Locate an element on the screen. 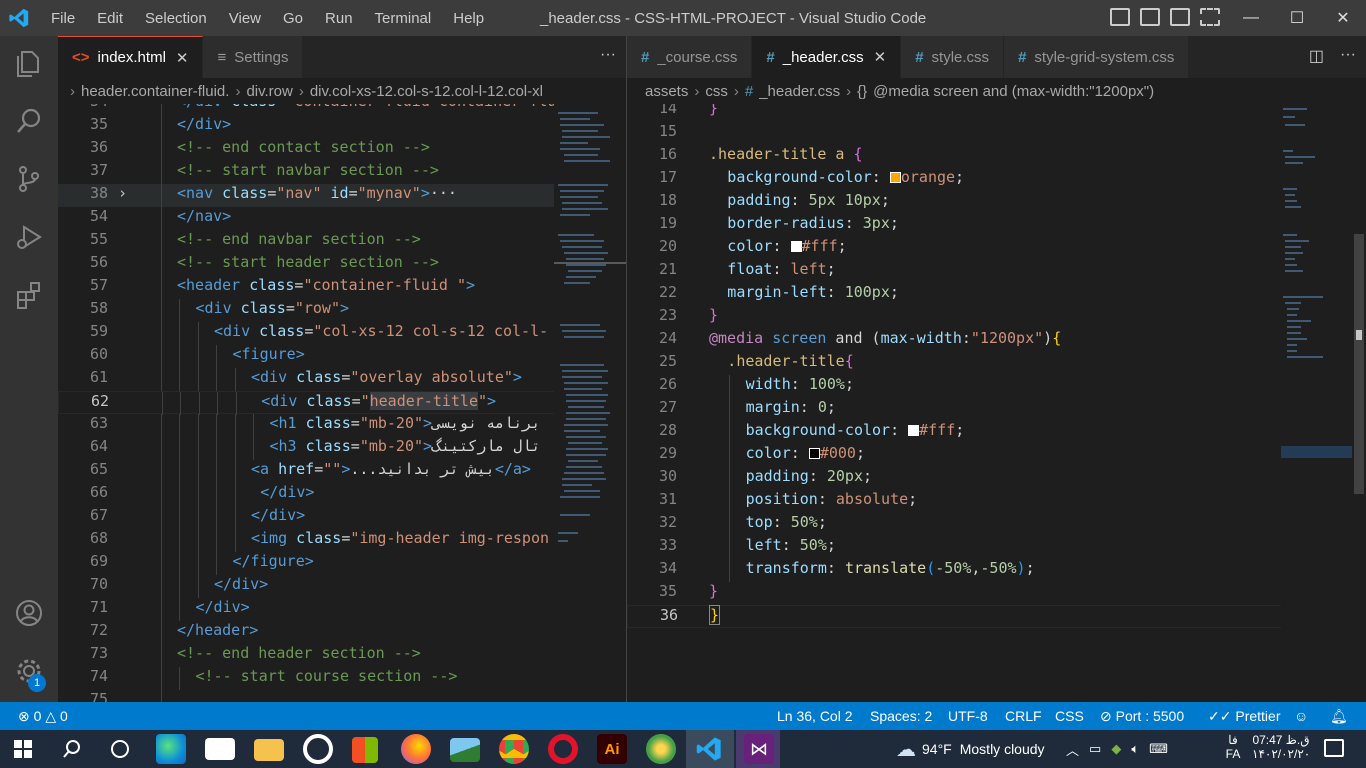 This screenshot has width=1366, height=768. tab-style-css: # style.css is located at coordinates (953, 57).